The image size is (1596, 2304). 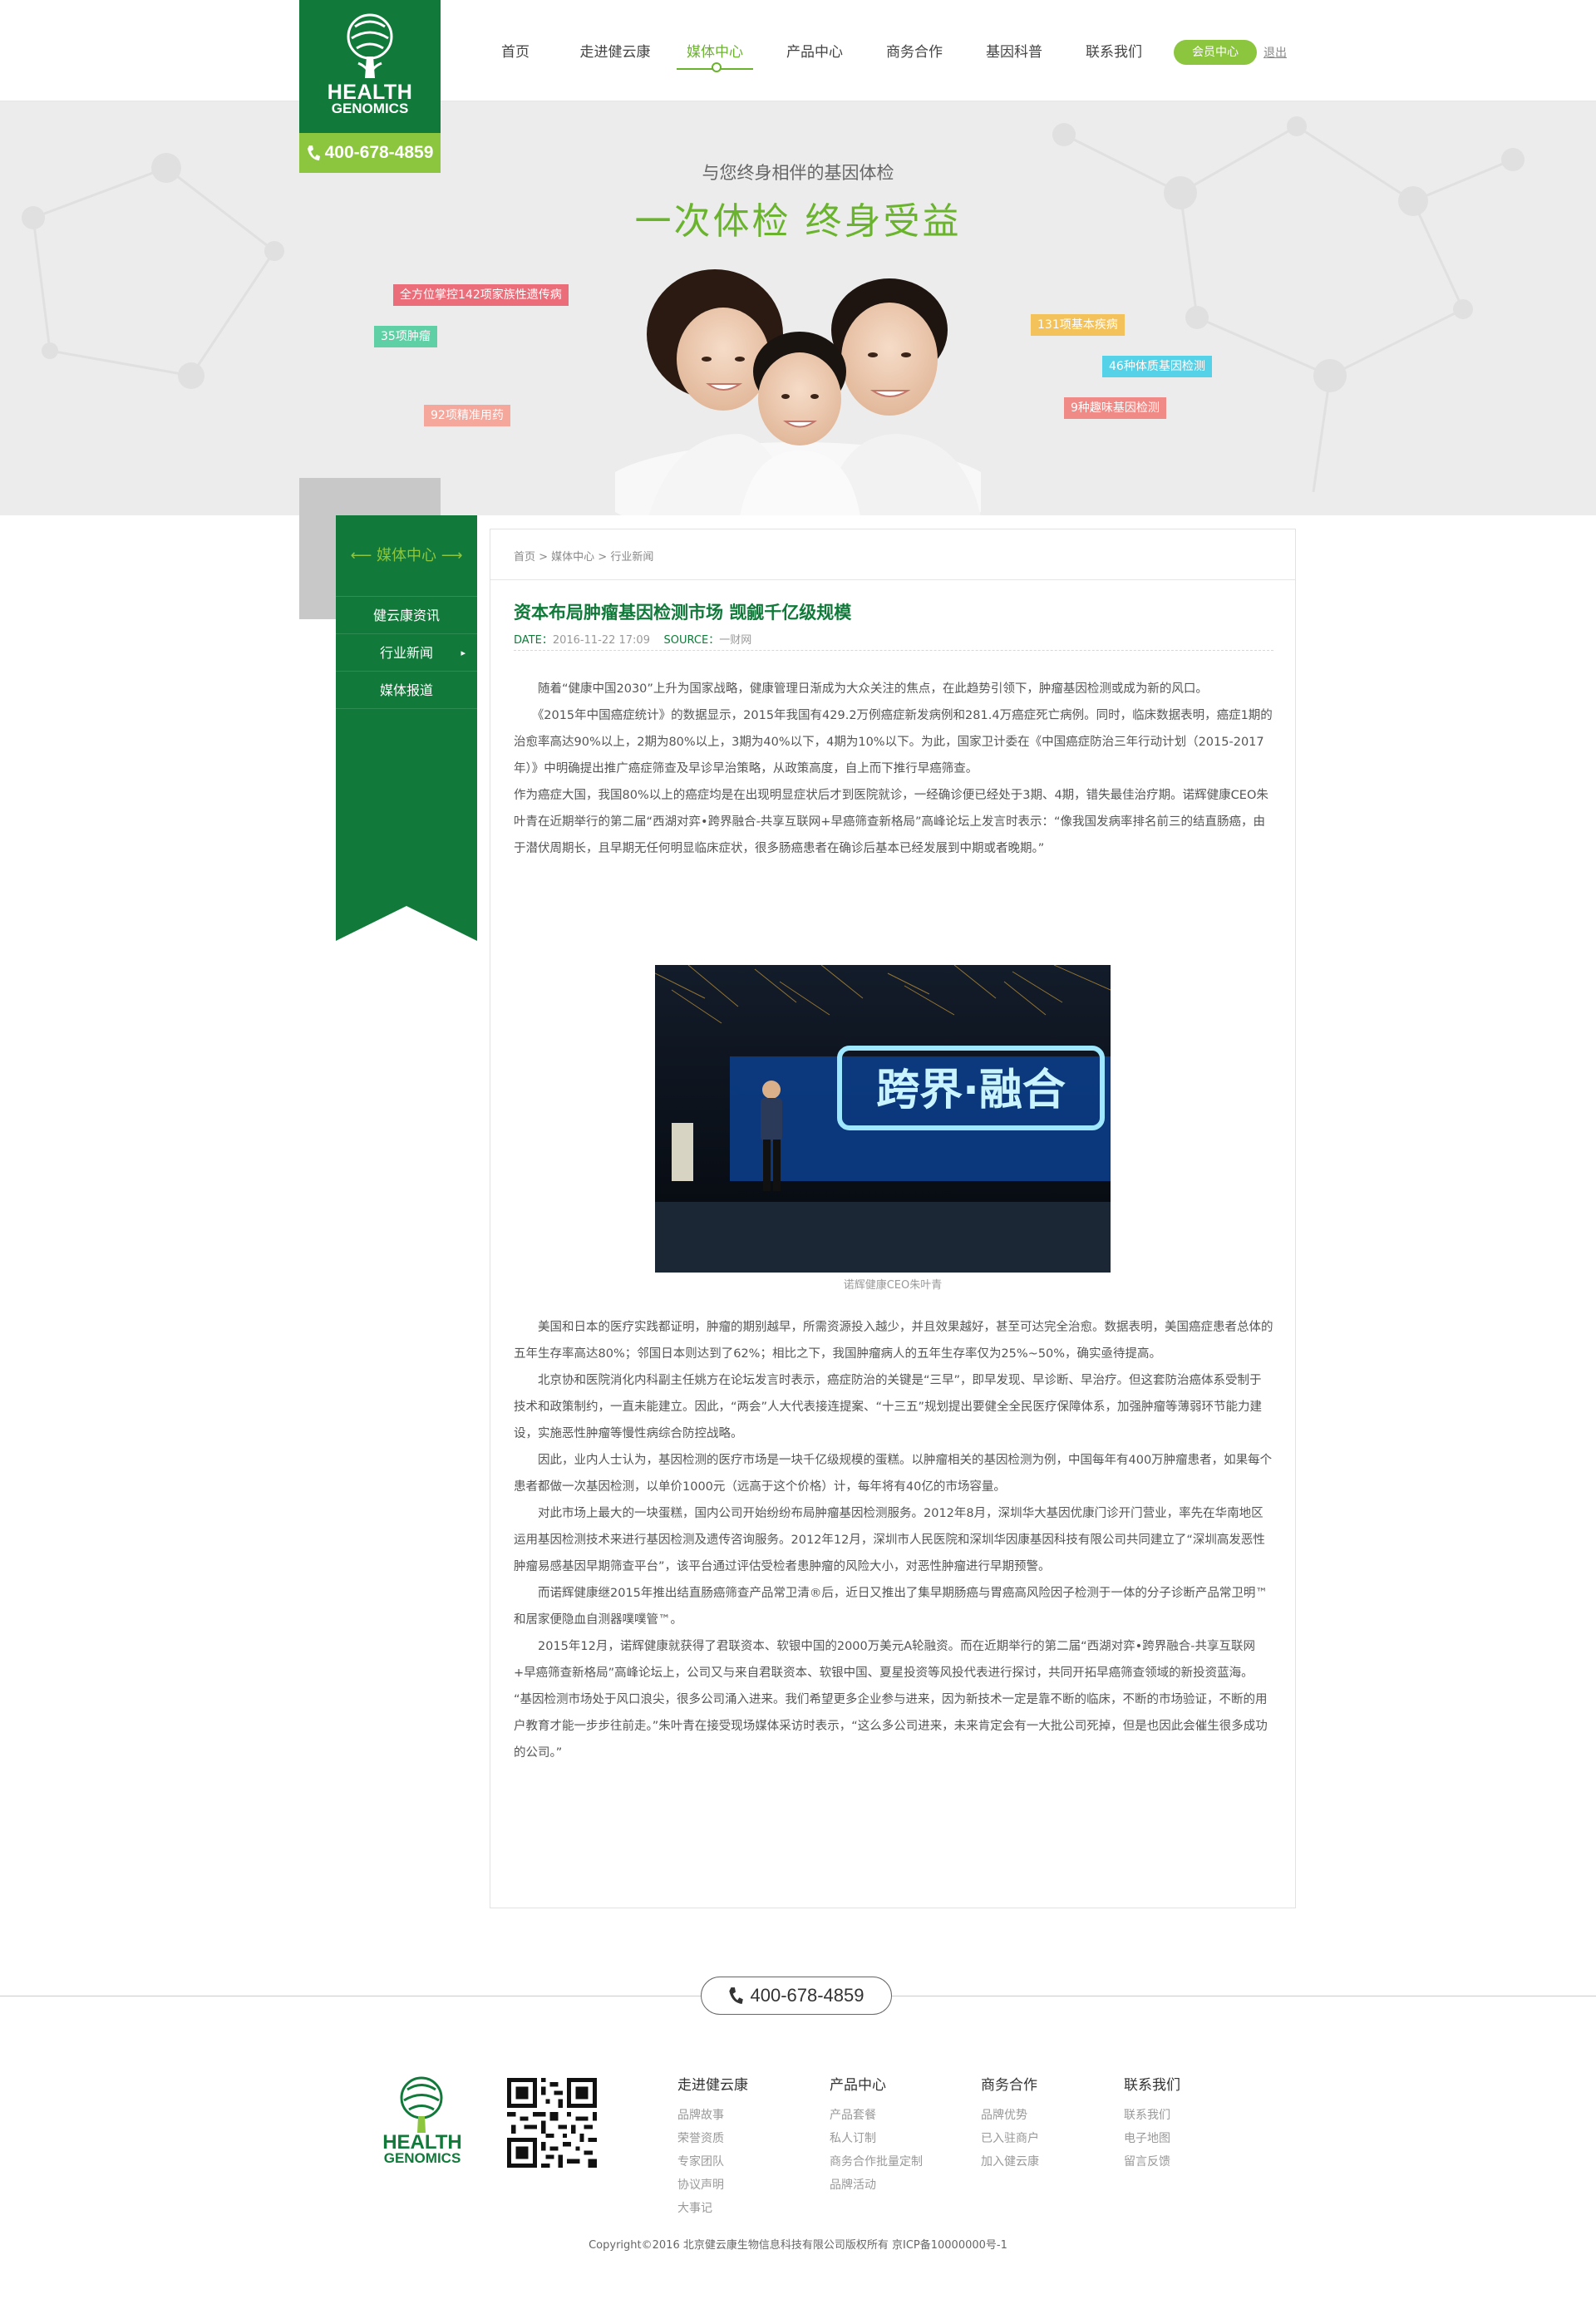 I want to click on logo: HEALTH GENOMICS 400-678-4859, so click(x=370, y=86).